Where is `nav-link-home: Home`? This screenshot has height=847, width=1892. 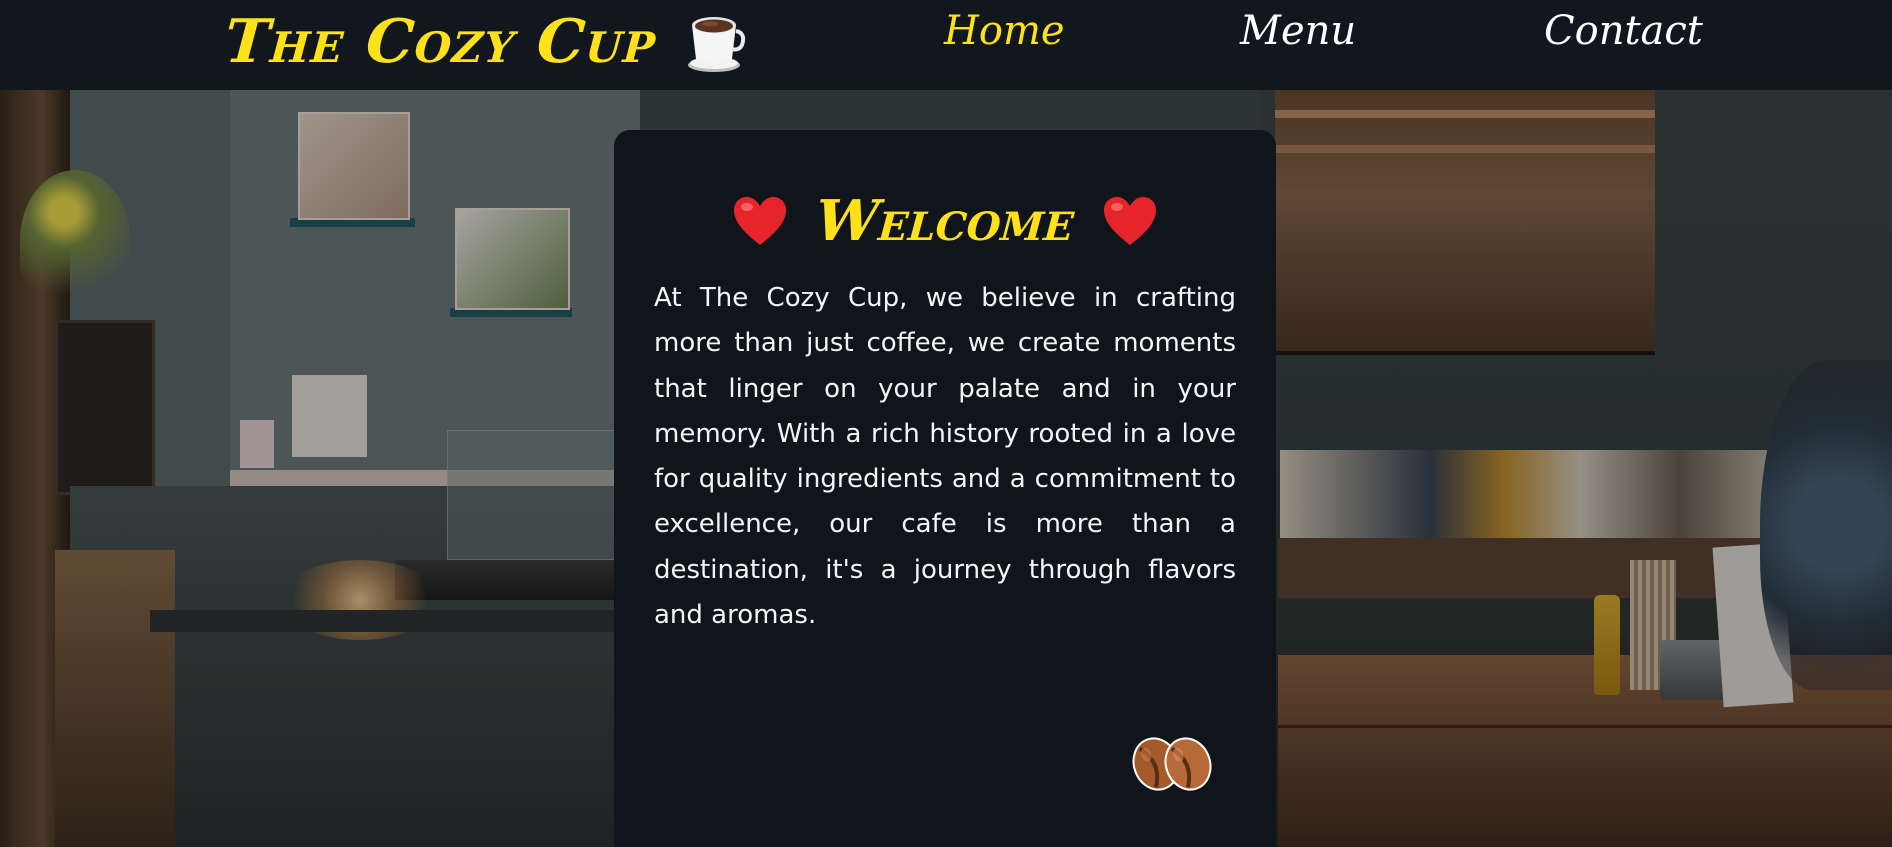
nav-link-home: Home is located at coordinates (1004, 31).